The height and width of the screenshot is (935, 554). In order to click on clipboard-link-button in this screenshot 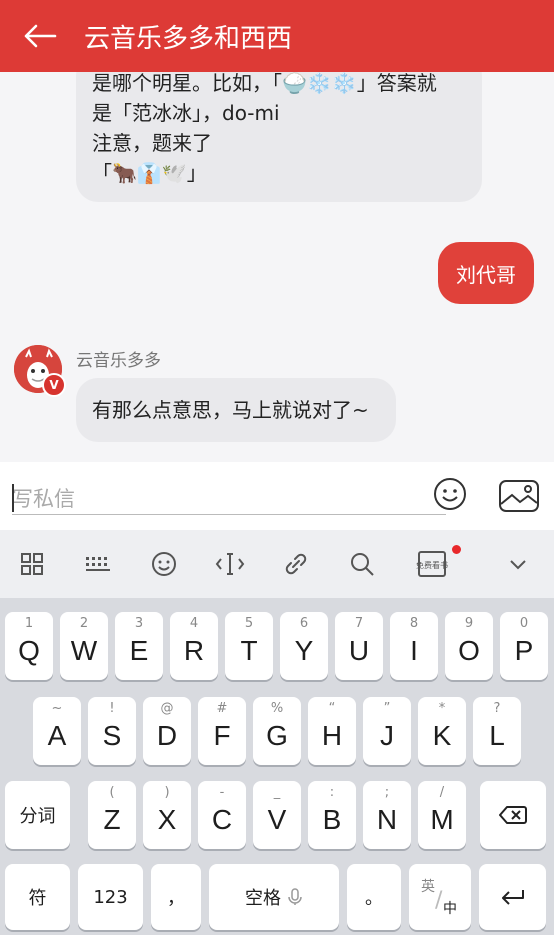, I will do `click(296, 564)`.